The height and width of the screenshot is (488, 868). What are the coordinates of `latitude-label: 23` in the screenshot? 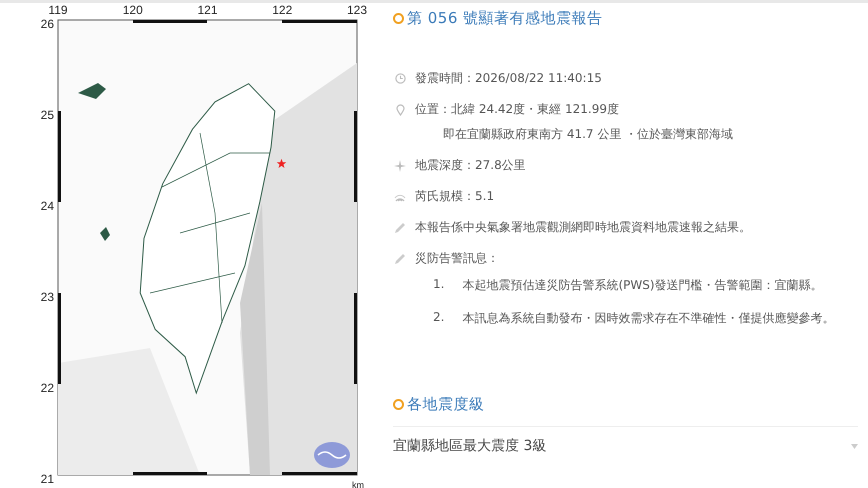 It's located at (47, 297).